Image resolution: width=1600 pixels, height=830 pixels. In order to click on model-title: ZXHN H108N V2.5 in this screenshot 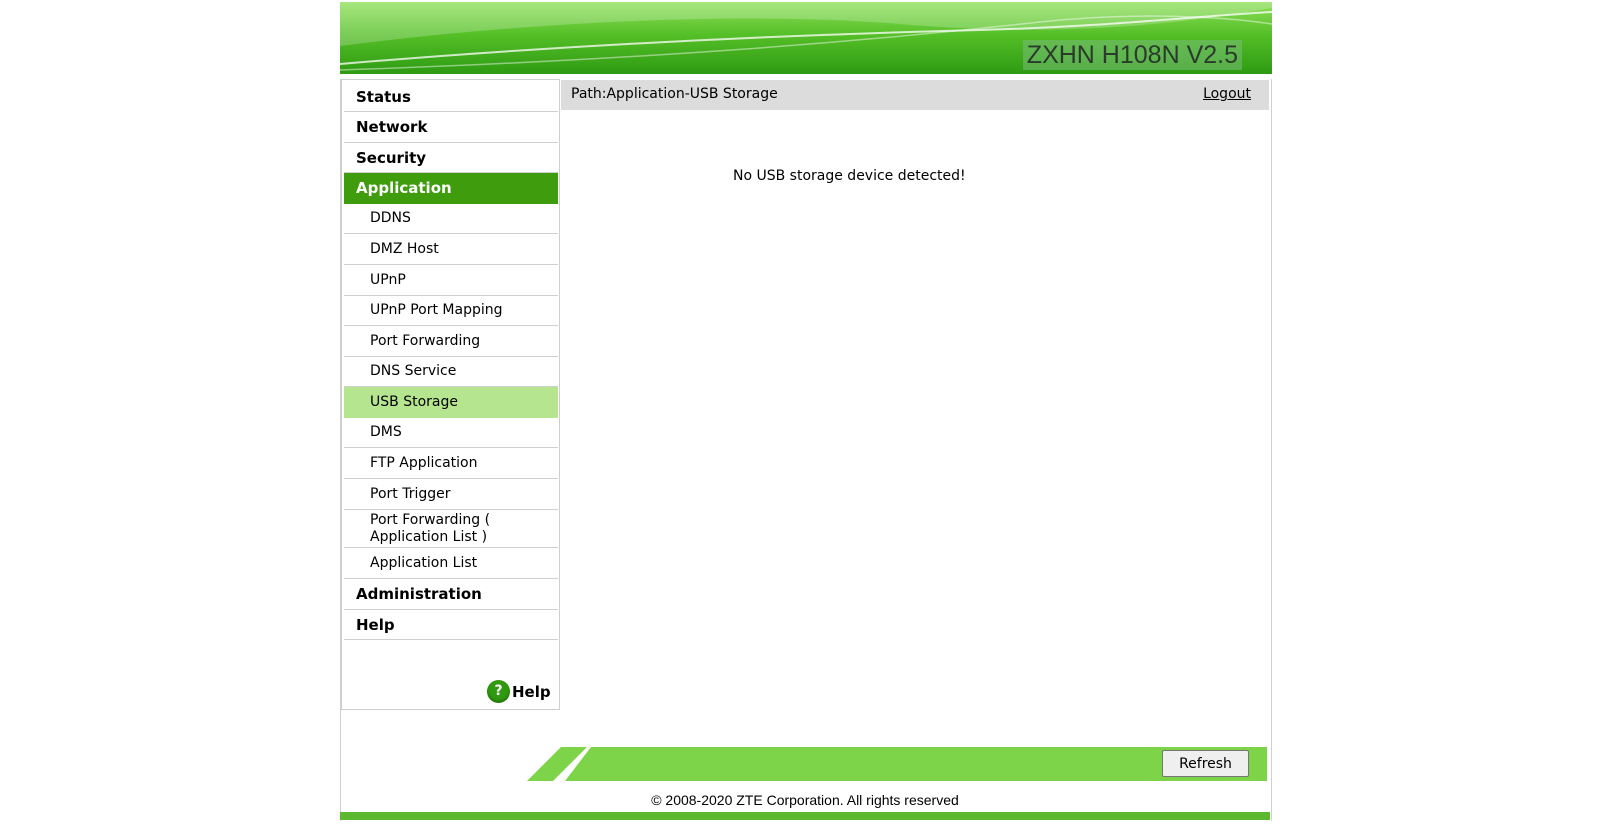, I will do `click(1132, 55)`.